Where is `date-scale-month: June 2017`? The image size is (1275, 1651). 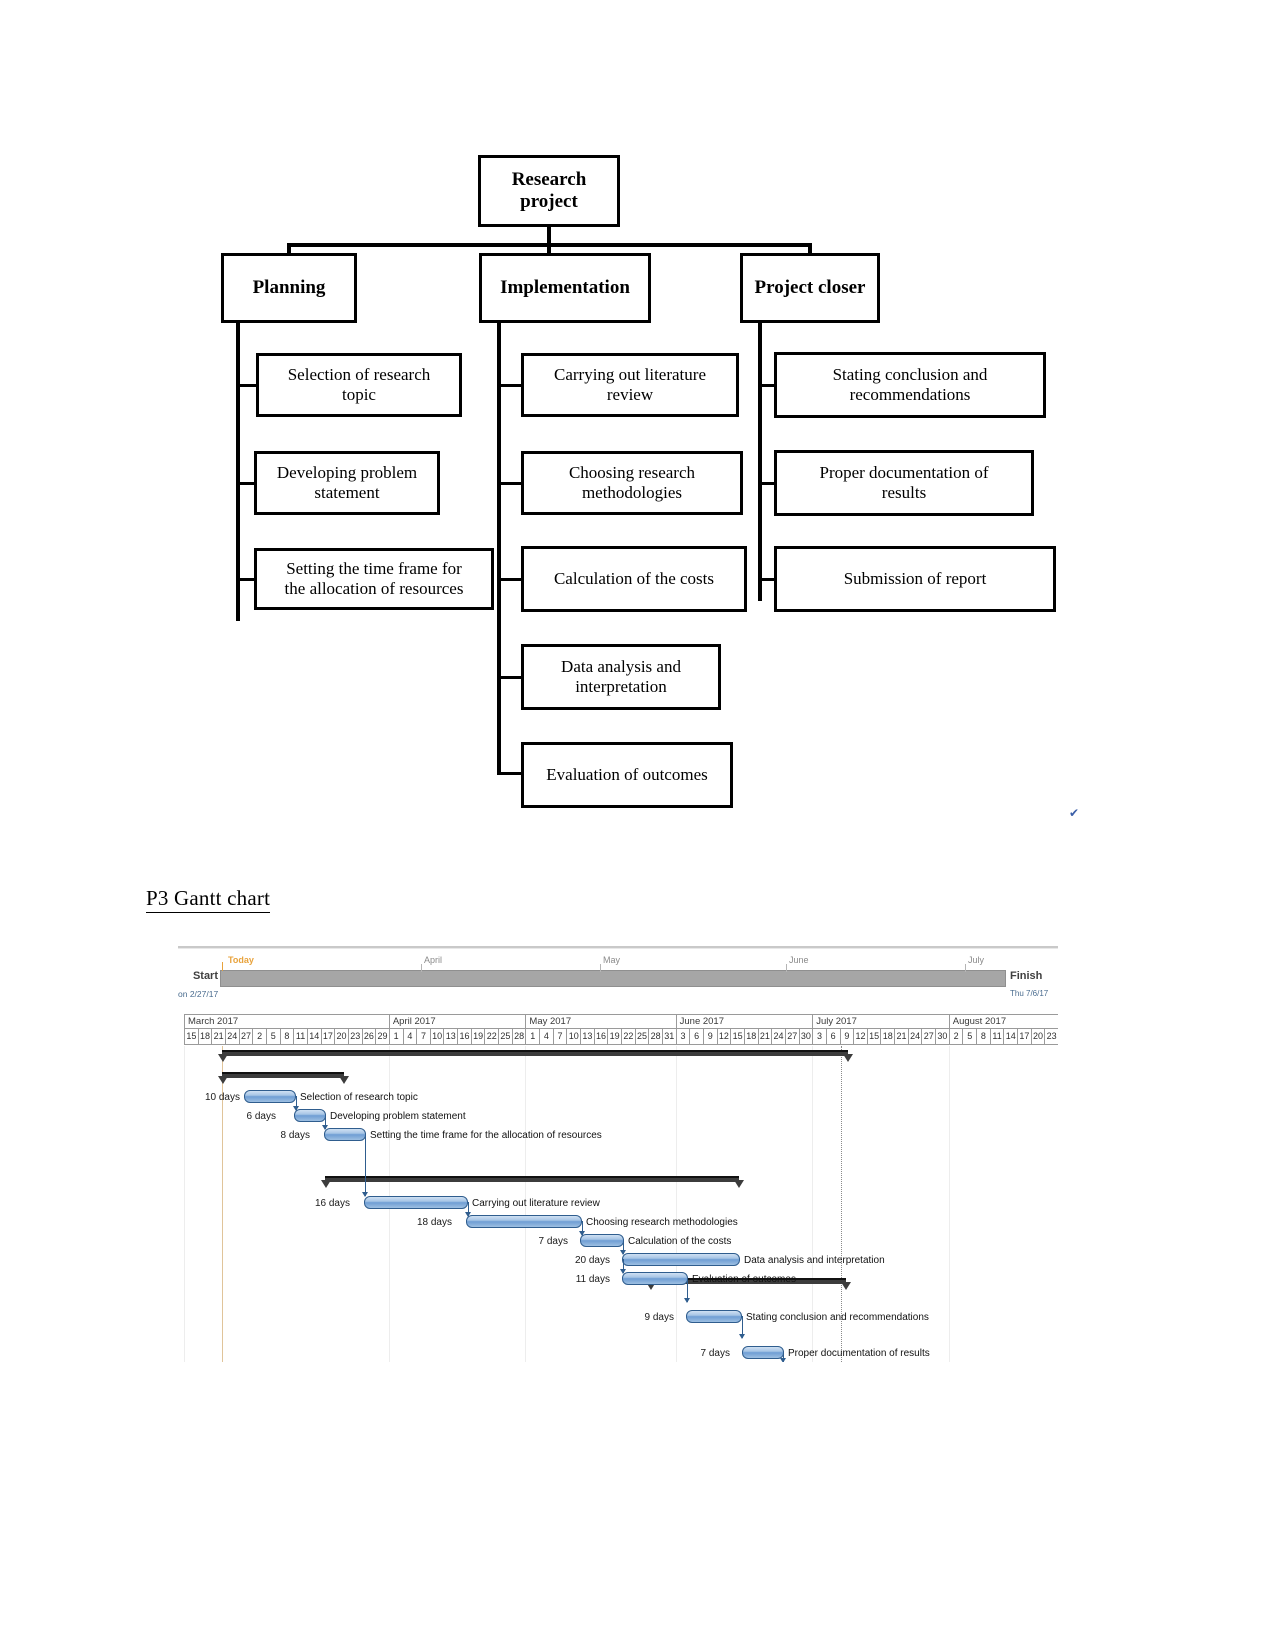 date-scale-month: June 2017 is located at coordinates (744, 1022).